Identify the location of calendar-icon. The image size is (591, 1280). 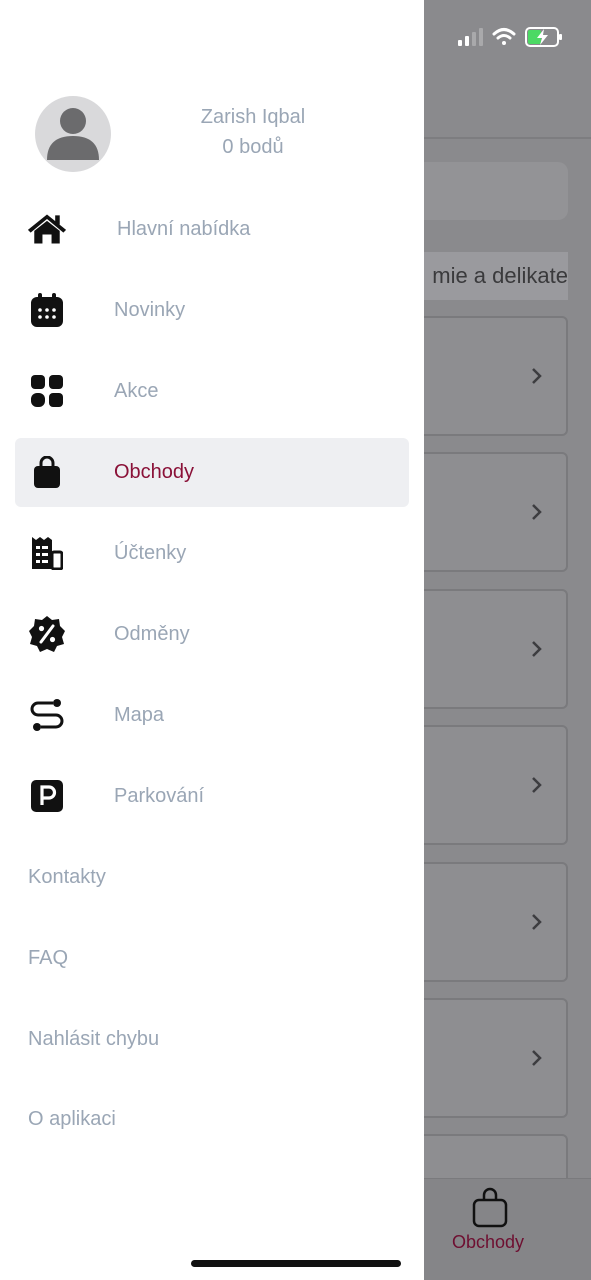
(47, 310).